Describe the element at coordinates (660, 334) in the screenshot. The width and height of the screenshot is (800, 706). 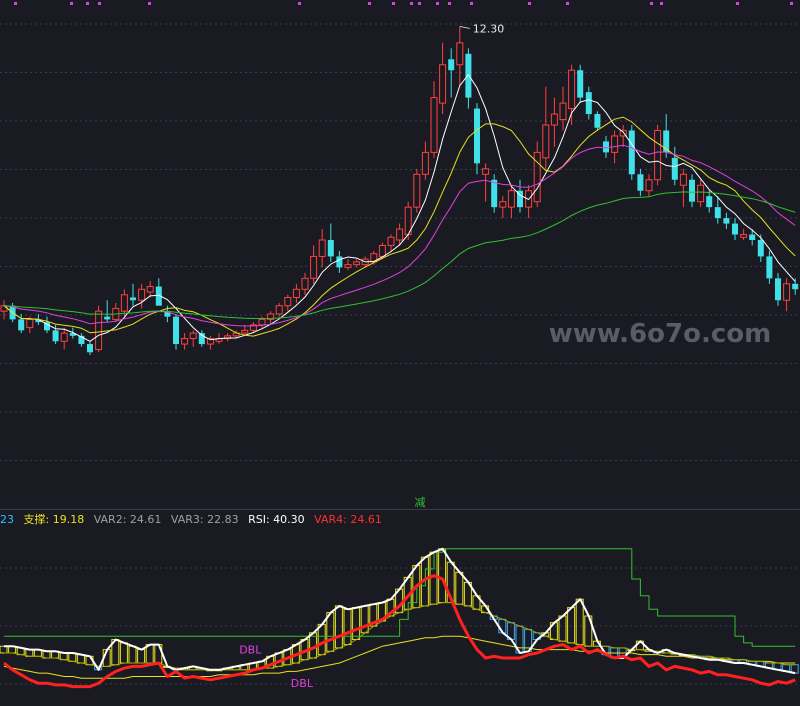
I see `watermark: www.6o7o.com` at that location.